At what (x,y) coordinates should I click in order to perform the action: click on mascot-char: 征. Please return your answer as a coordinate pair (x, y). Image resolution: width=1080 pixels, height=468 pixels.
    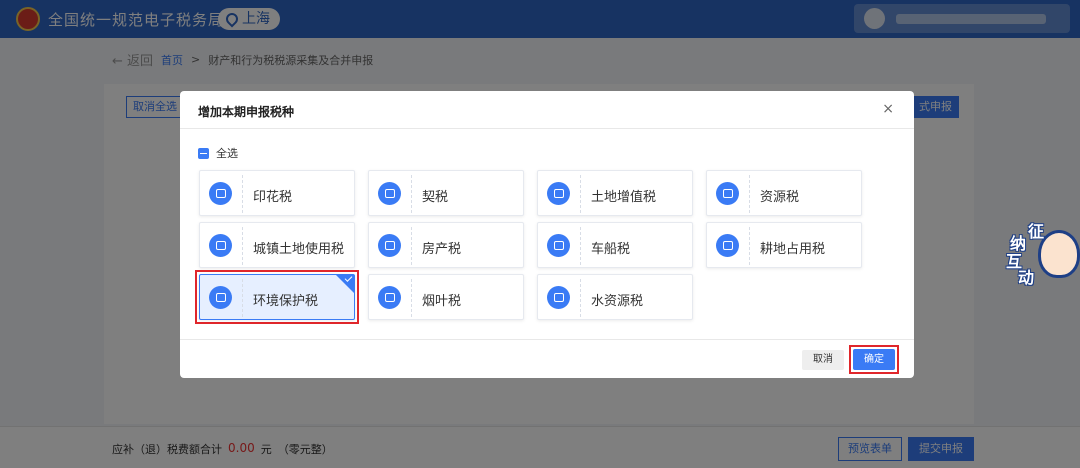
    Looking at the image, I should click on (1036, 231).